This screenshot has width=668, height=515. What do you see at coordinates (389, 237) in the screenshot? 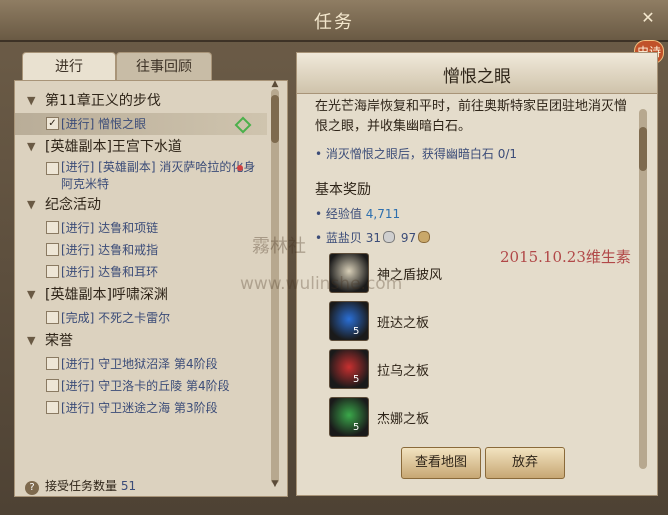
I see `silver-coin-icon` at bounding box center [389, 237].